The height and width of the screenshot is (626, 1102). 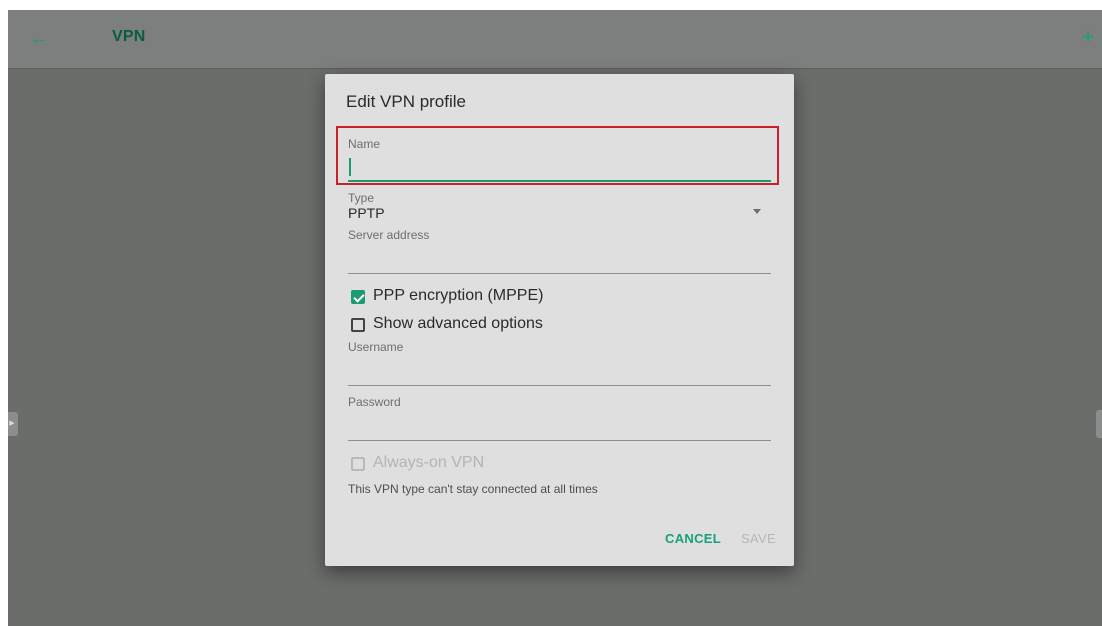 I want to click on back-arrow-icon: ←, so click(x=39, y=38).